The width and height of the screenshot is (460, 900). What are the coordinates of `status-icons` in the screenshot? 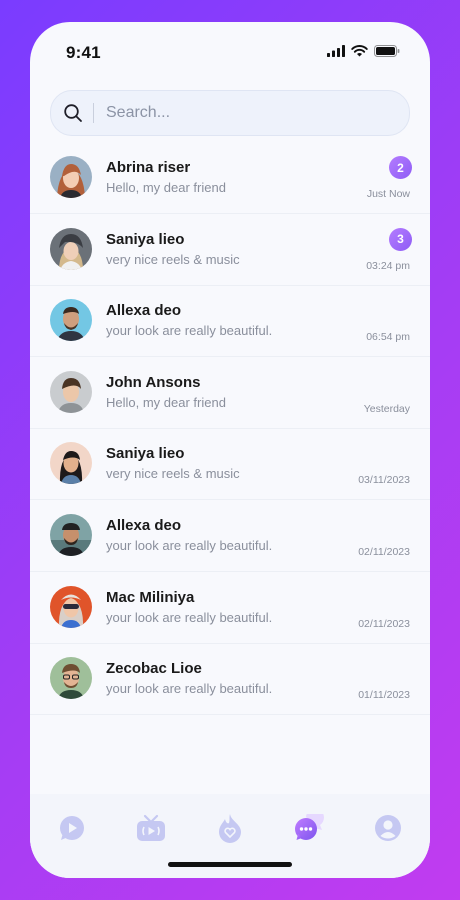 It's located at (363, 53).